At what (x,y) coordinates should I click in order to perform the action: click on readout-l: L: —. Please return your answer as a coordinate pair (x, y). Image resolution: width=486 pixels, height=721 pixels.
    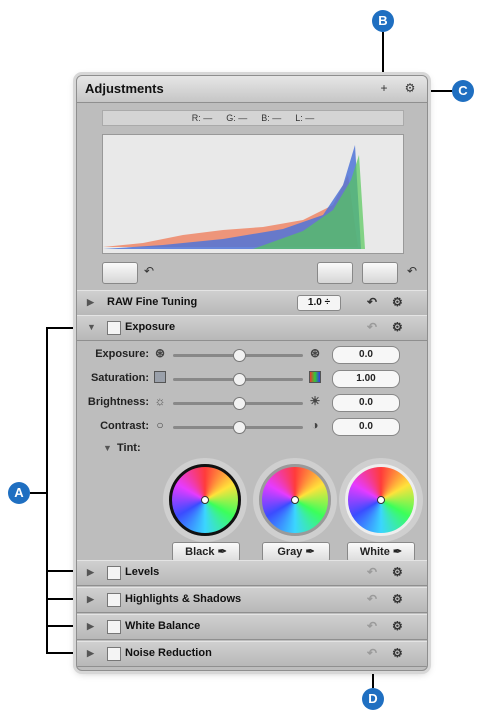
    Looking at the image, I should click on (305, 118).